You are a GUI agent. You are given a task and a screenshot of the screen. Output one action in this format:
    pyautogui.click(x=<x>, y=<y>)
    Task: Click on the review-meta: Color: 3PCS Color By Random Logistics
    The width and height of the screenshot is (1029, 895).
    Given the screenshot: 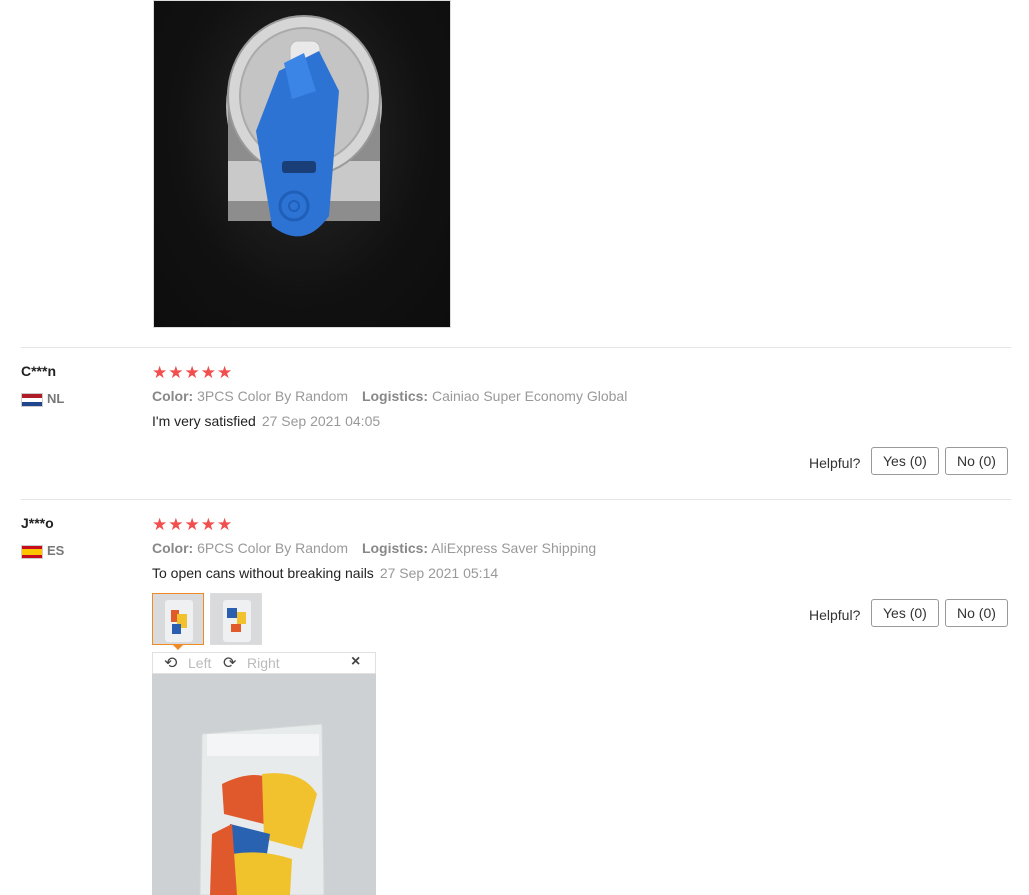 What is the action you would take?
    pyautogui.click(x=389, y=396)
    